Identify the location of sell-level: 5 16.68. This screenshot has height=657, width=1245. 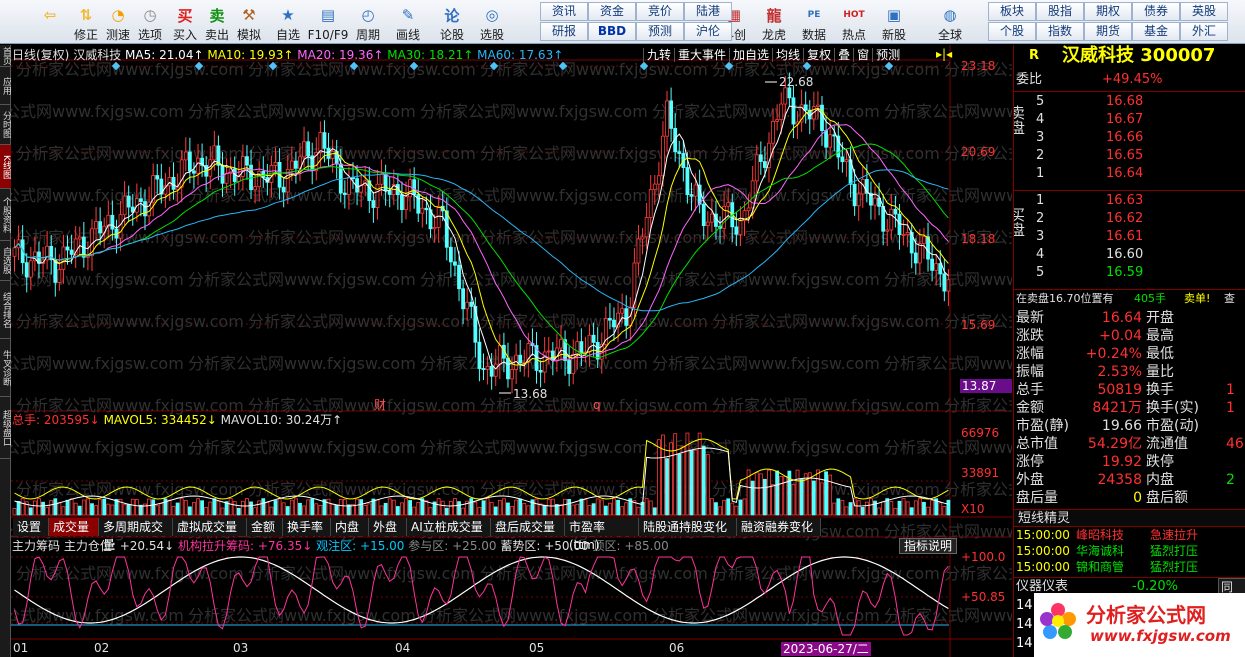
(1129, 102).